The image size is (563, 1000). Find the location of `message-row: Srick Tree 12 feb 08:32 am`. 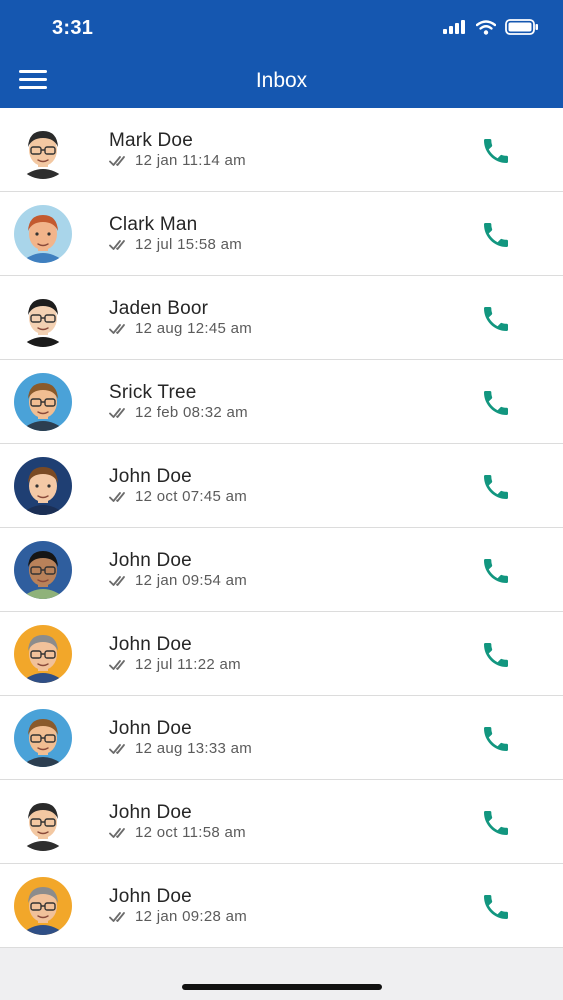

message-row: Srick Tree 12 feb 08:32 am is located at coordinates (281, 402).